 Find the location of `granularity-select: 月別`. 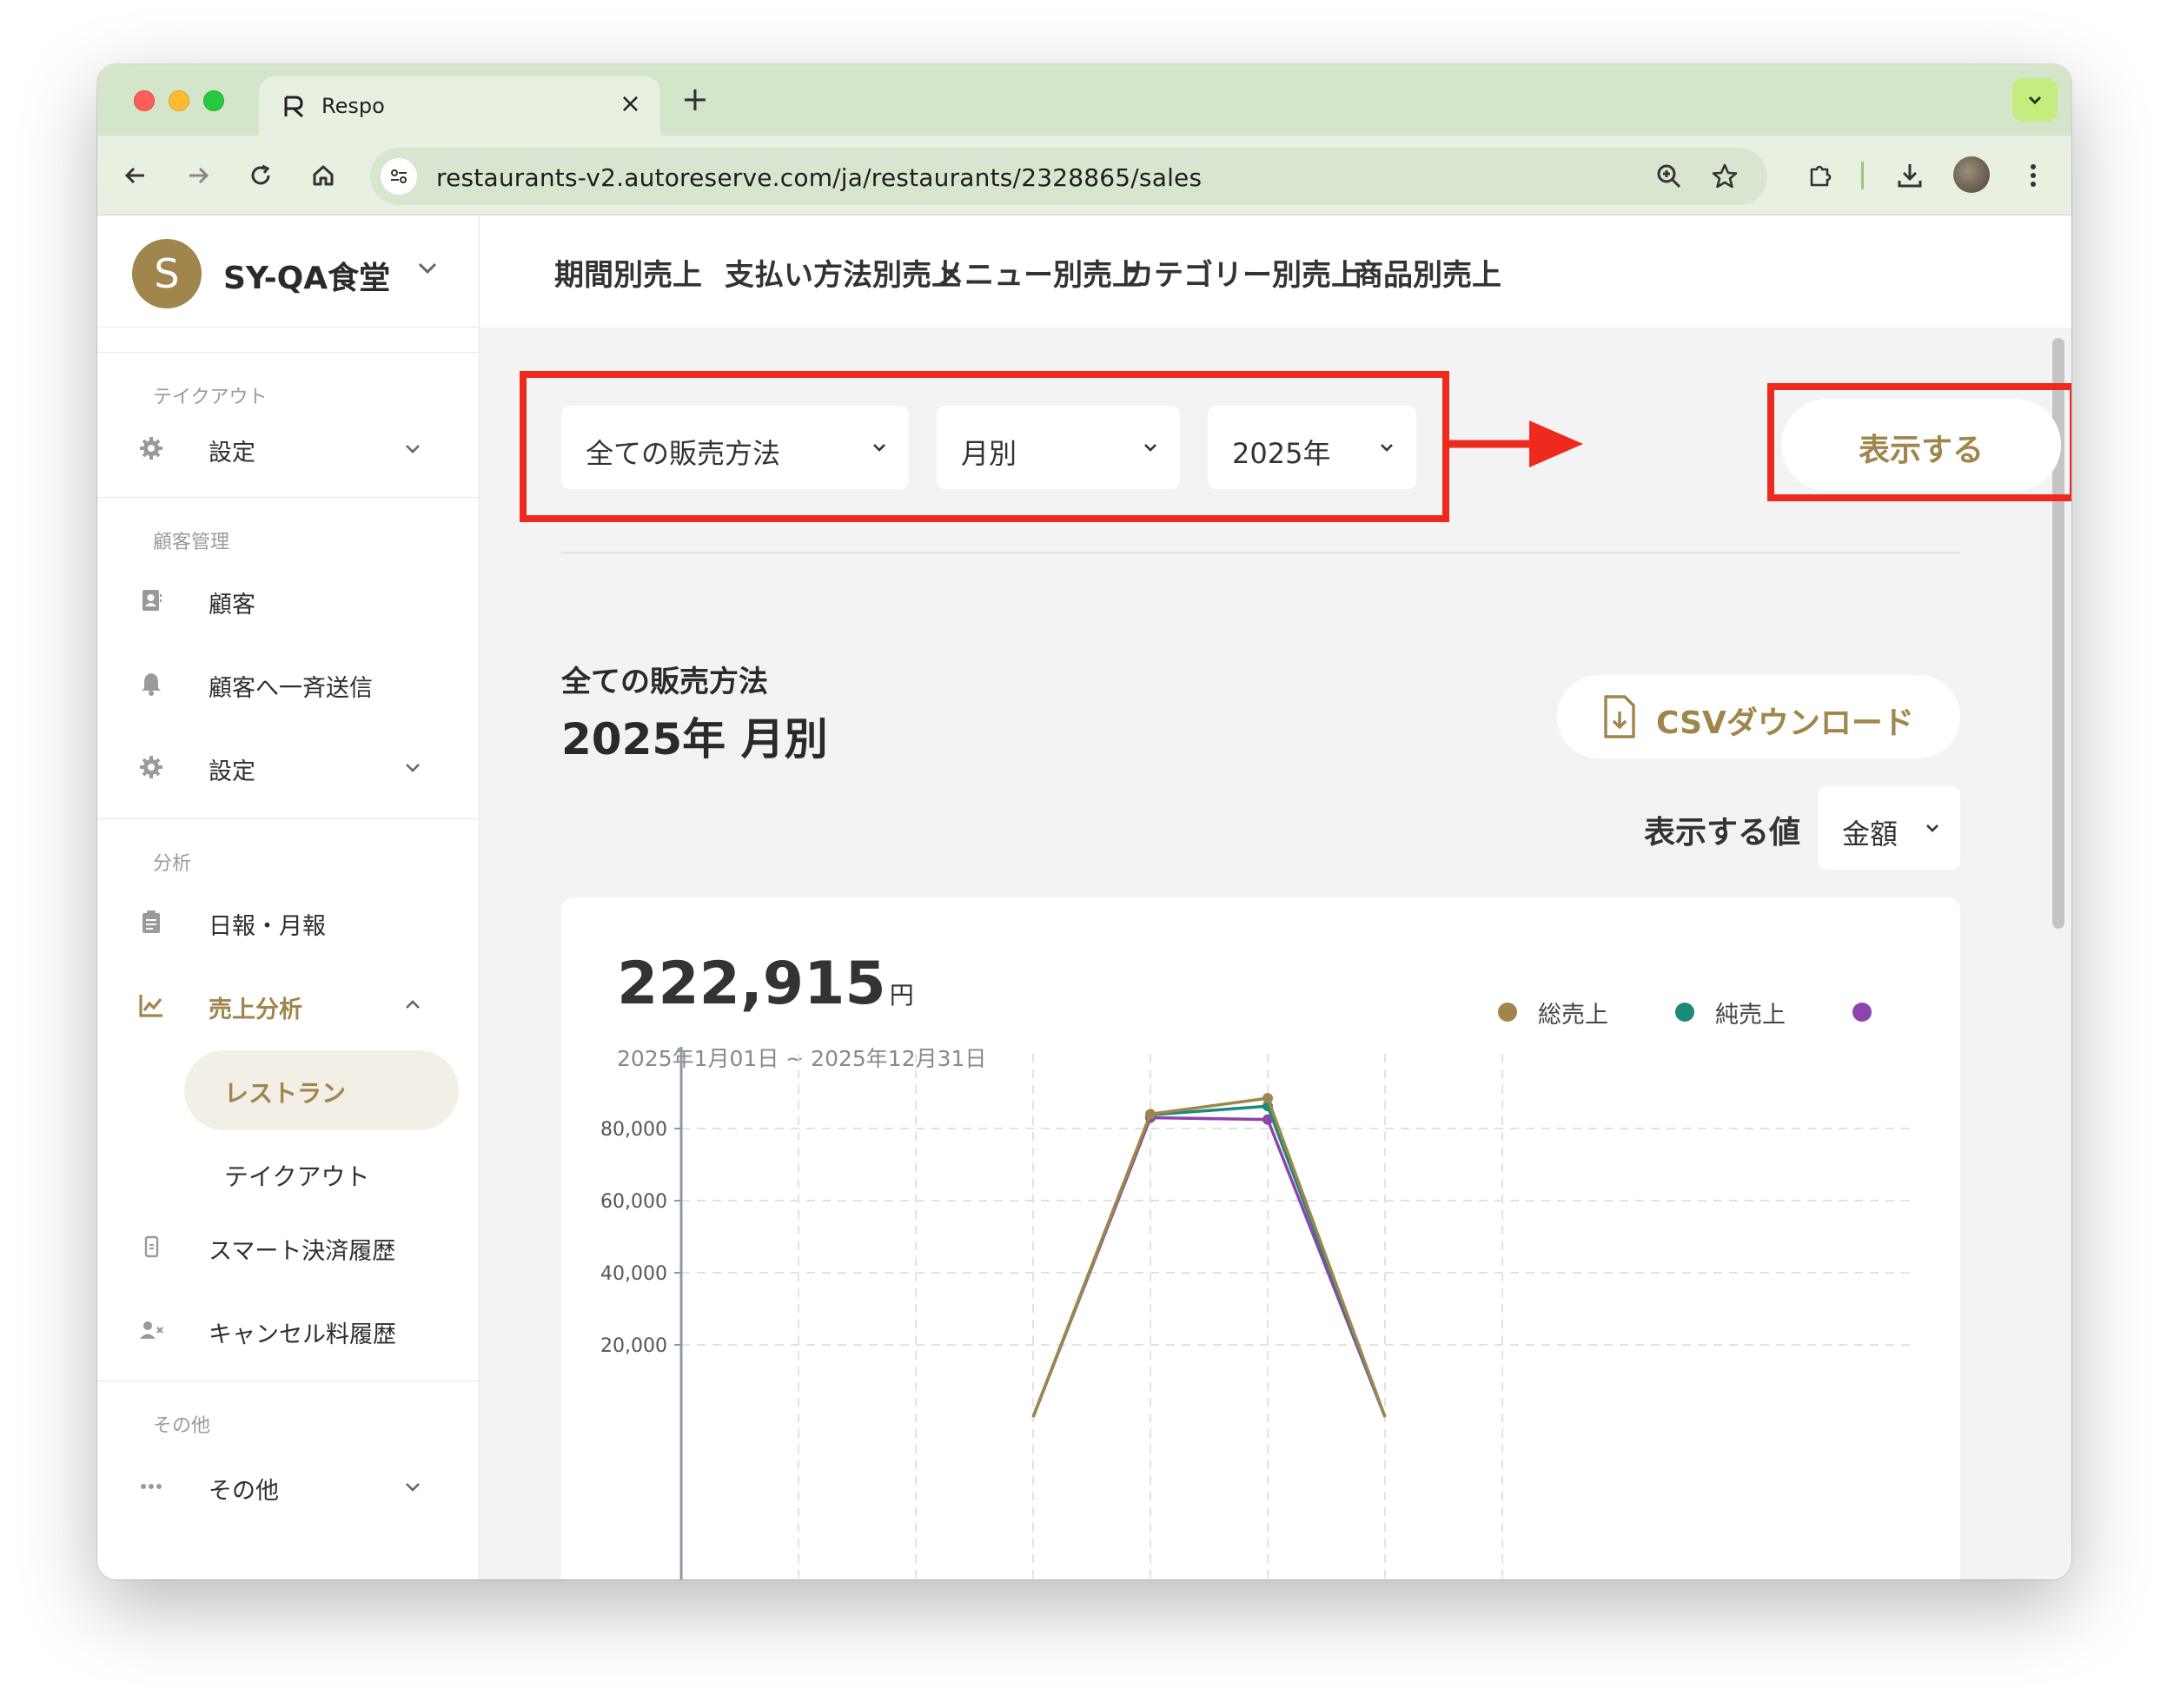

granularity-select: 月別 is located at coordinates (1059, 448).